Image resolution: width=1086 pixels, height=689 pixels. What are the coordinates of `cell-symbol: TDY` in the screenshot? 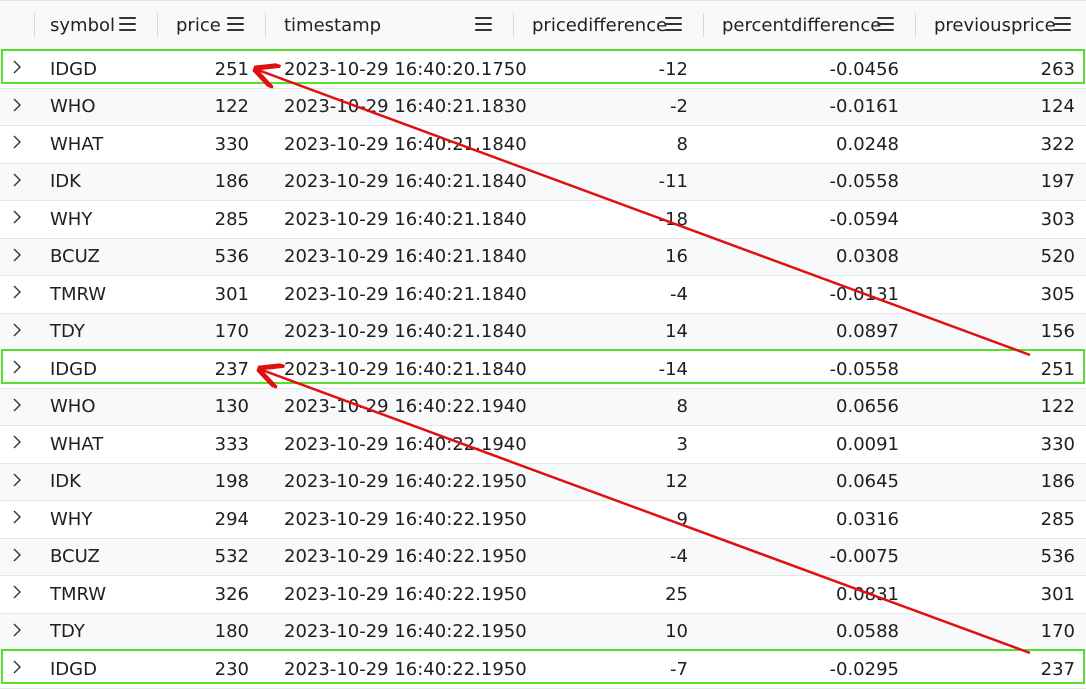 It's located at (67, 332).